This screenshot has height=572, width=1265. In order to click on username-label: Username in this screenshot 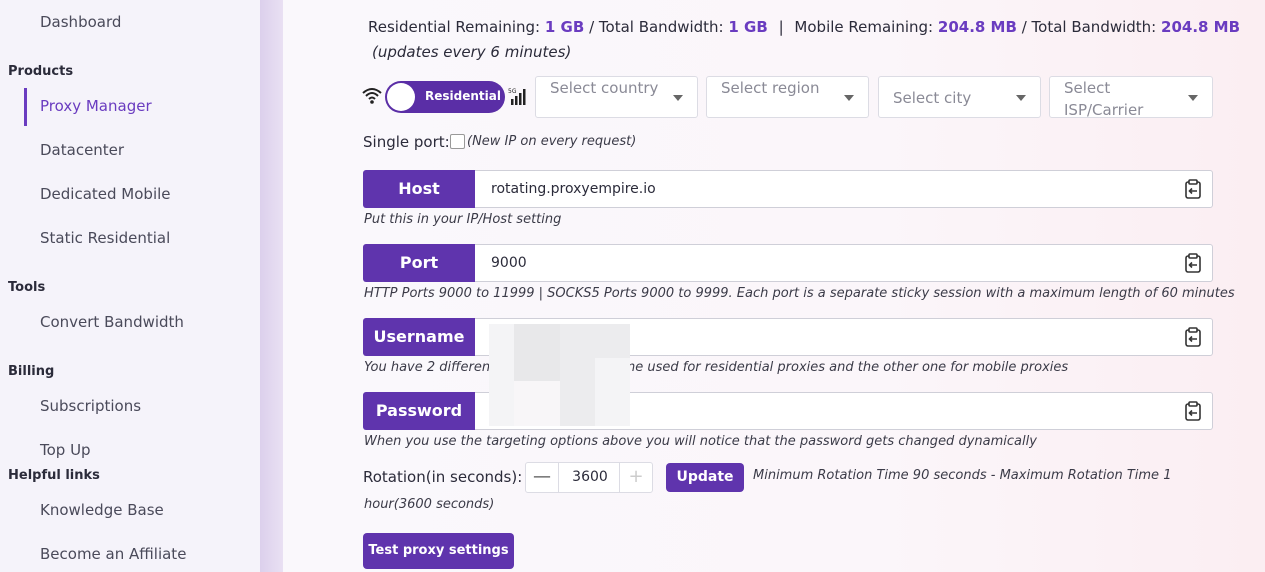, I will do `click(419, 337)`.